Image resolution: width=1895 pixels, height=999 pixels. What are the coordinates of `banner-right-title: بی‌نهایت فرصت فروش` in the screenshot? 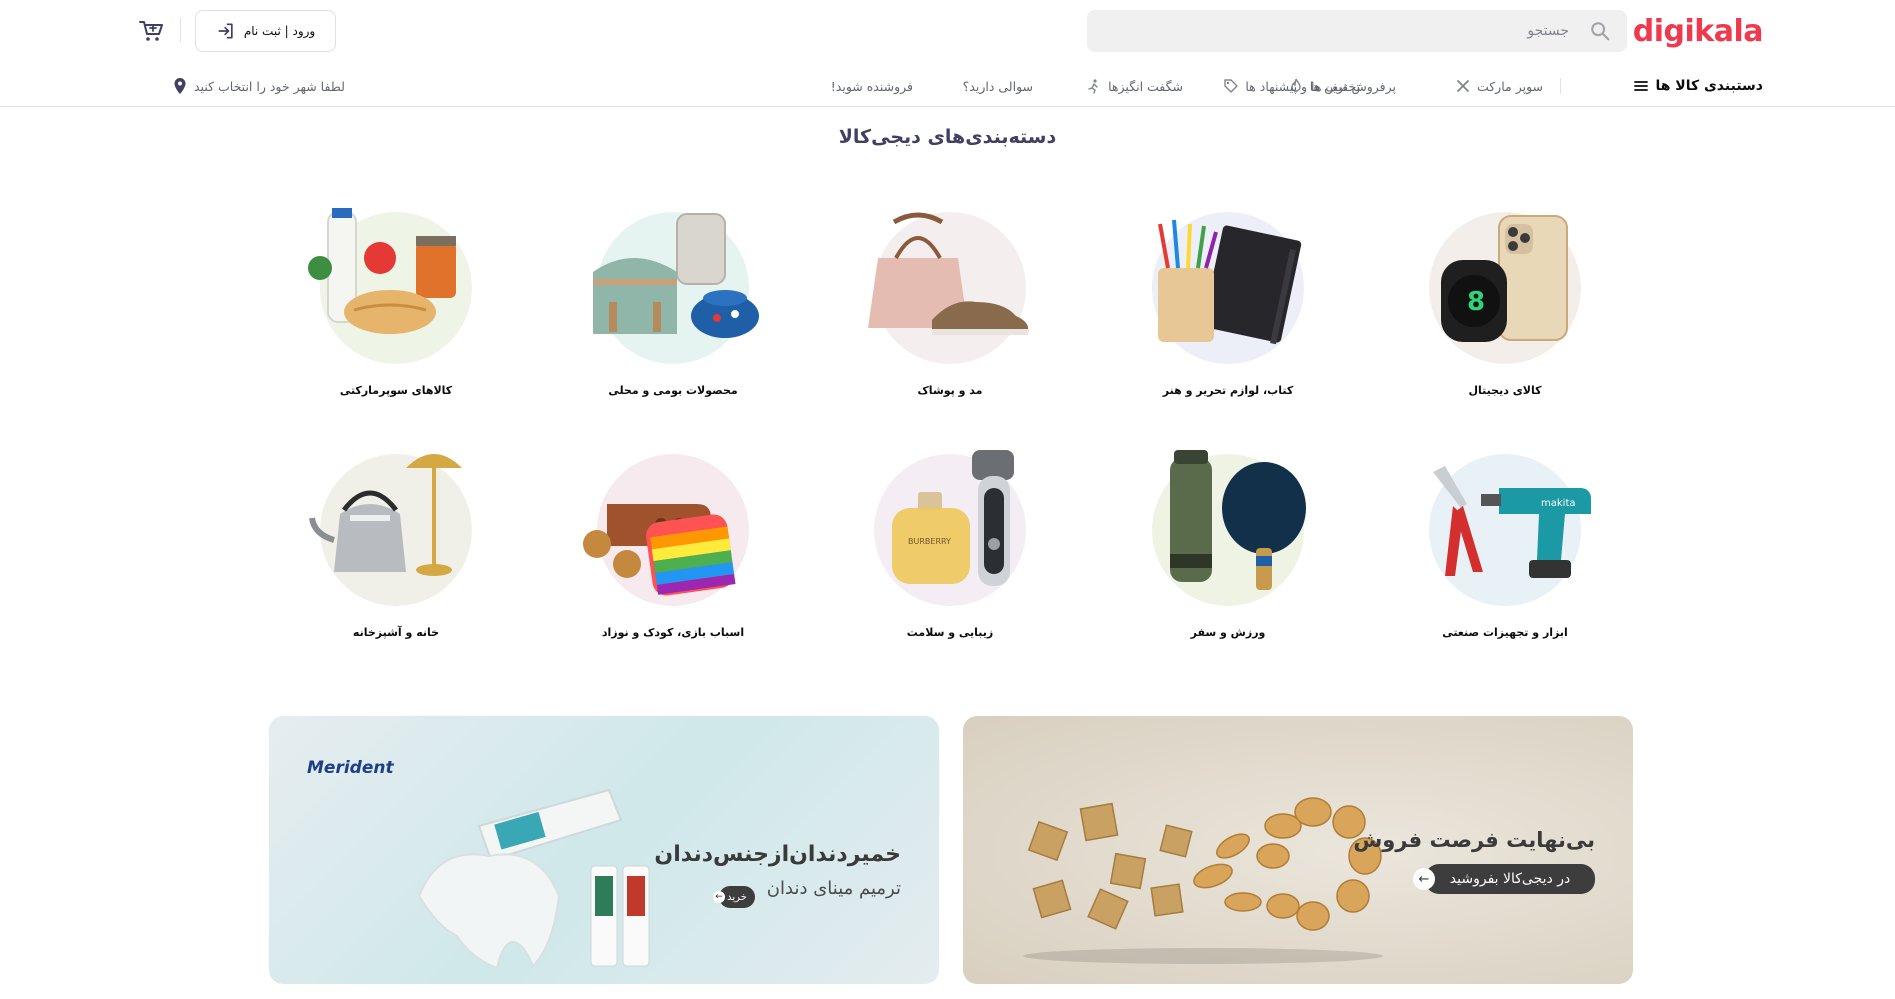 It's located at (1474, 840).